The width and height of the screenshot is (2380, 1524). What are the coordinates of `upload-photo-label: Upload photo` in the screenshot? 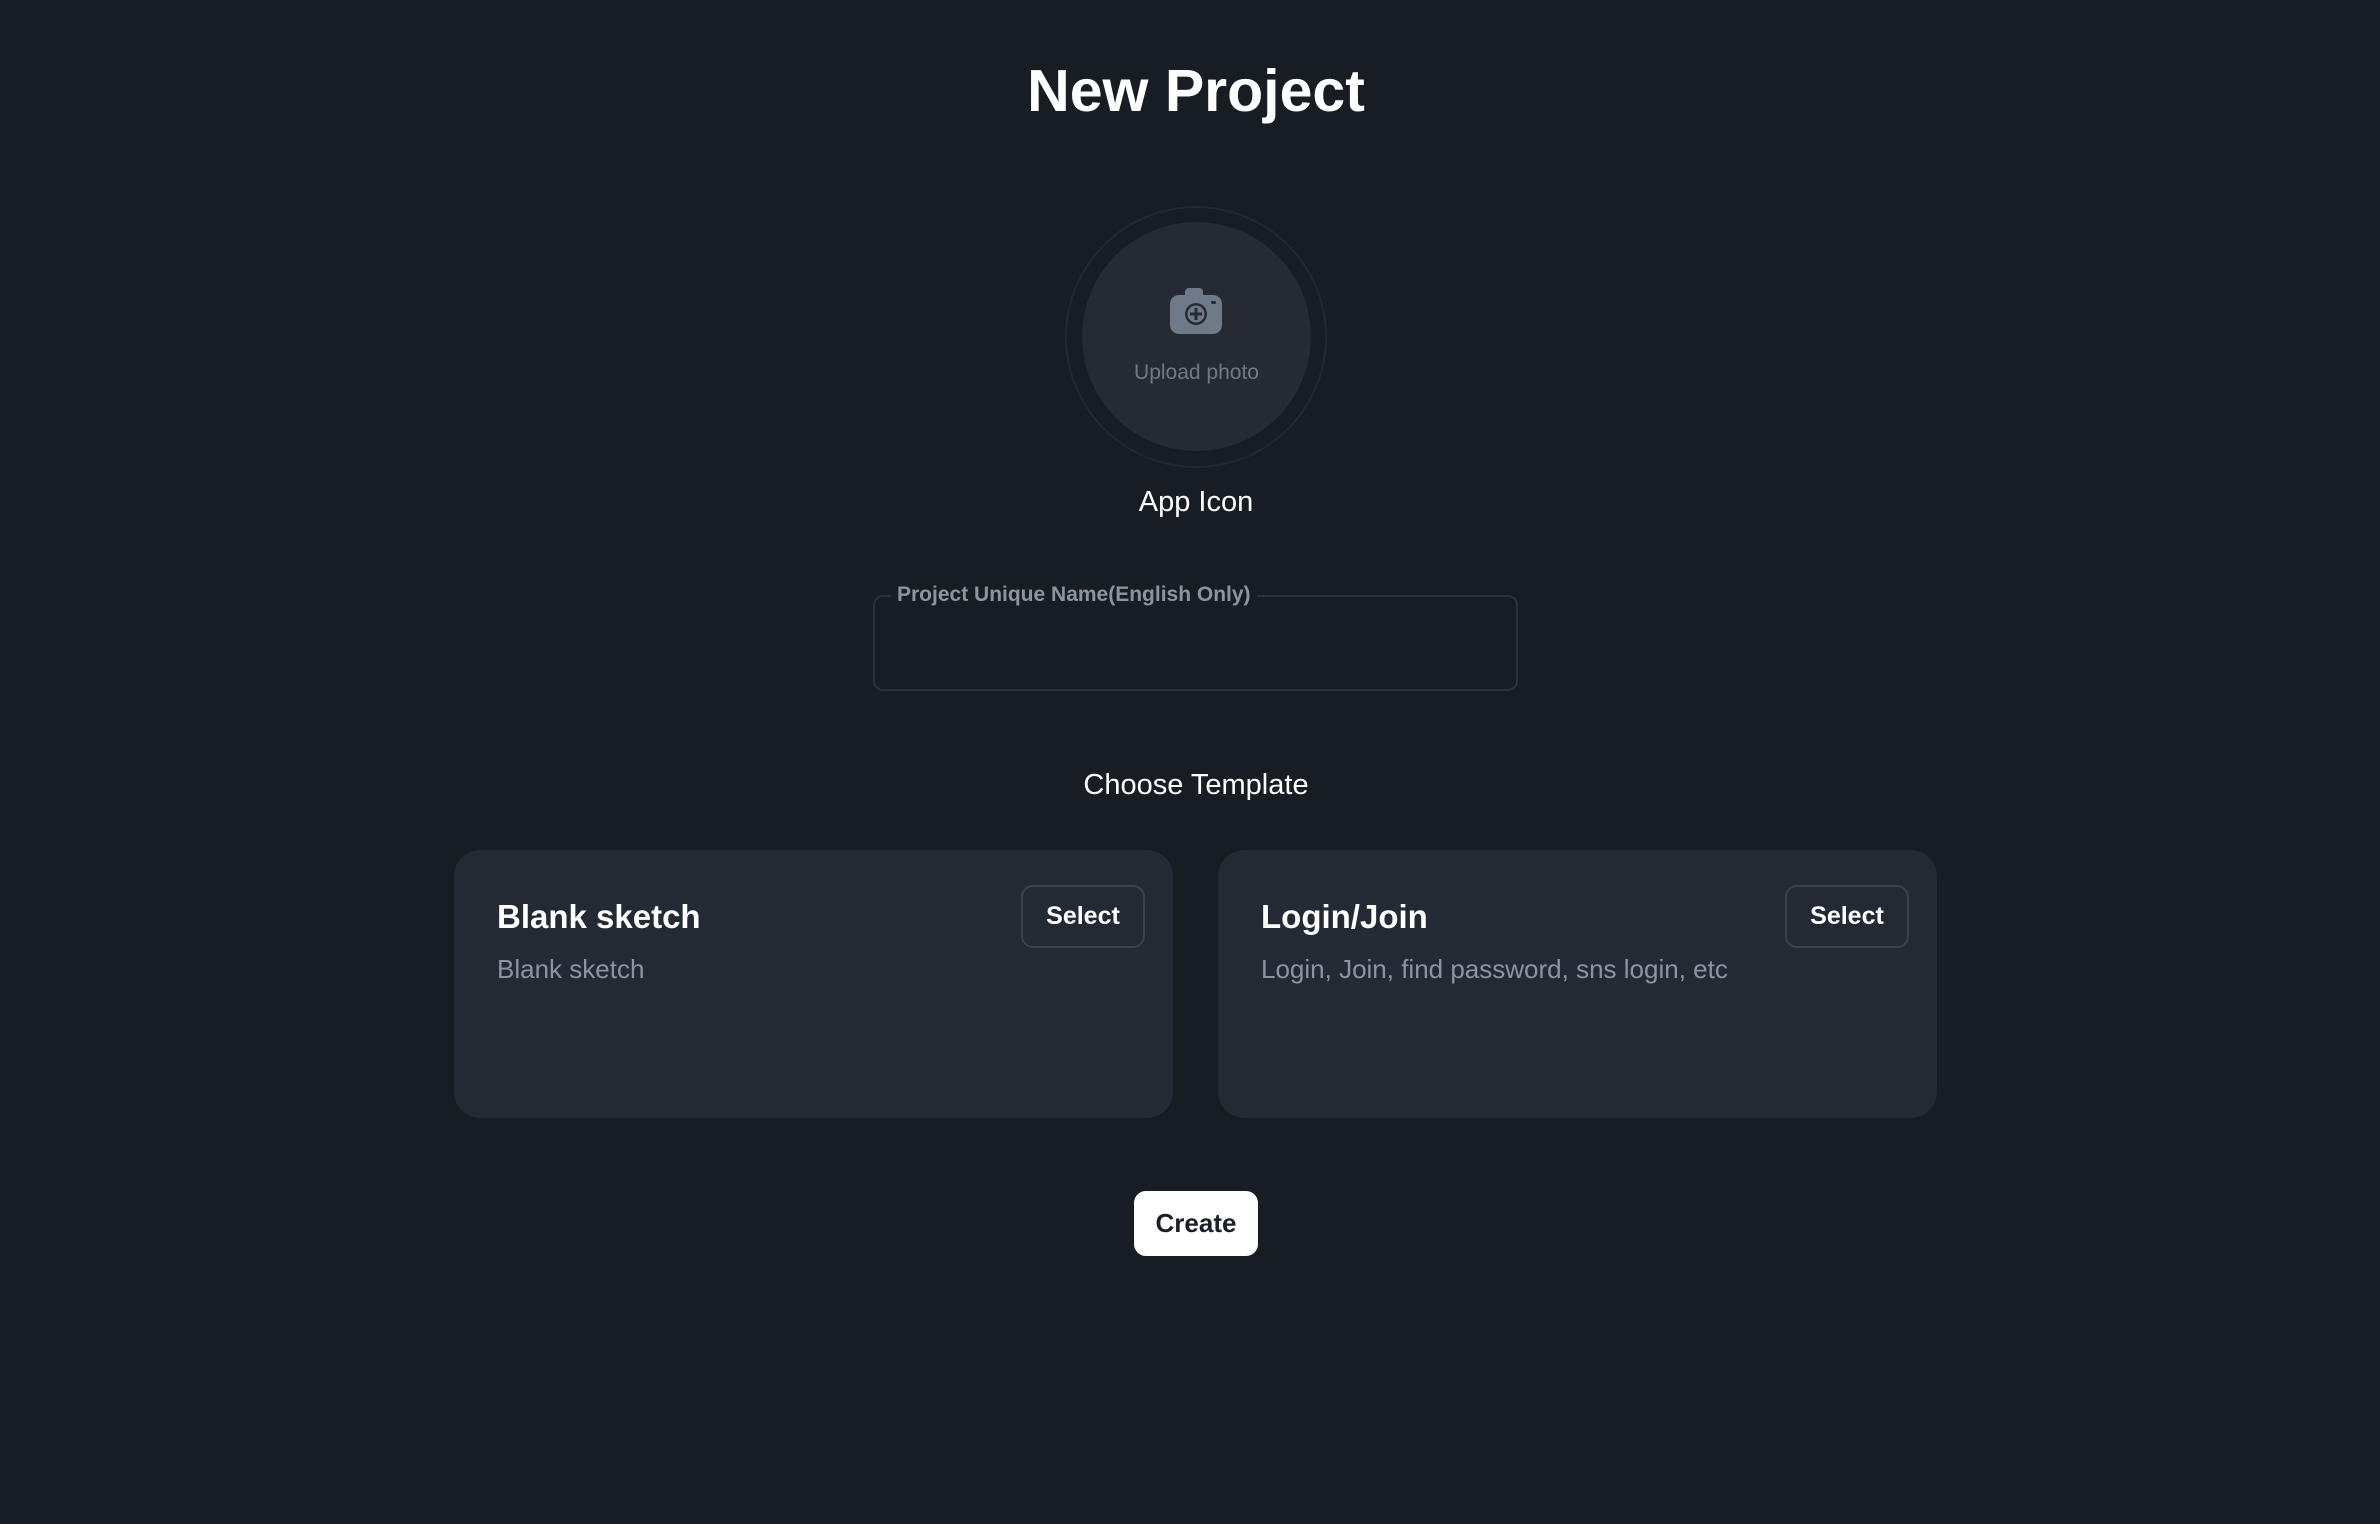 It's located at (1196, 372).